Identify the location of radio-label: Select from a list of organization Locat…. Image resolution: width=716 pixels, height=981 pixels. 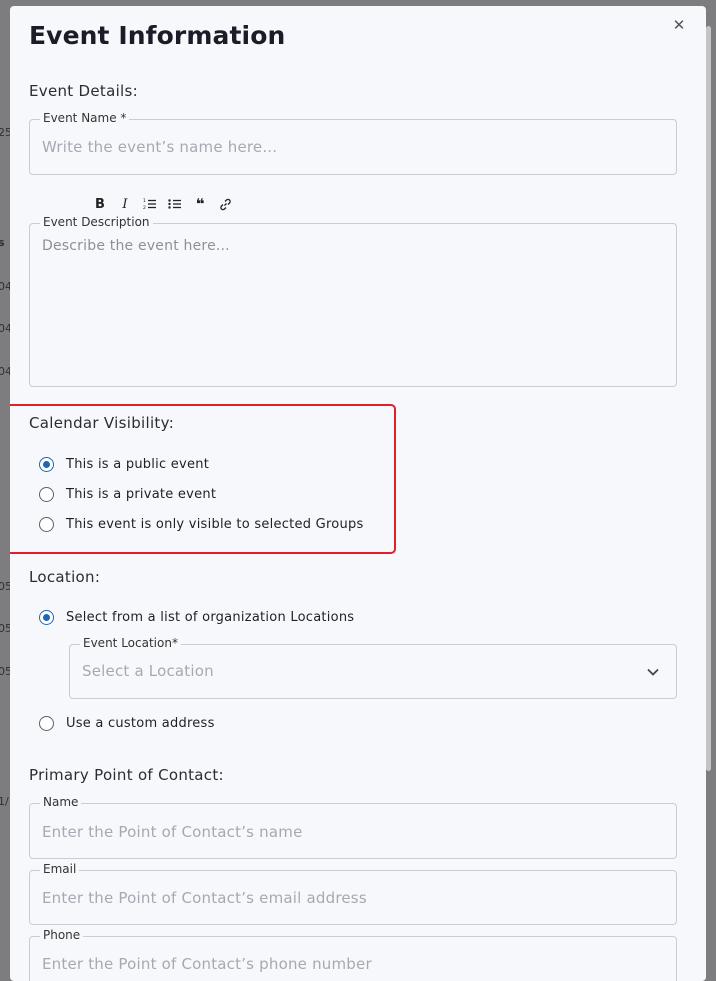
(210, 617).